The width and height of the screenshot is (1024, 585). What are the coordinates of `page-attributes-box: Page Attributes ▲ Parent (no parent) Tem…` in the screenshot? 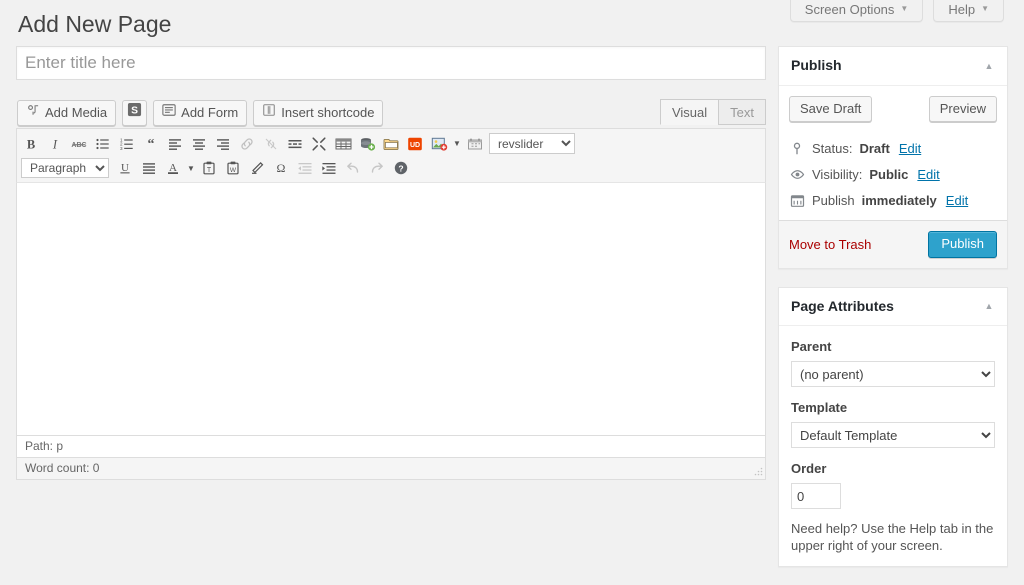 It's located at (893, 427).